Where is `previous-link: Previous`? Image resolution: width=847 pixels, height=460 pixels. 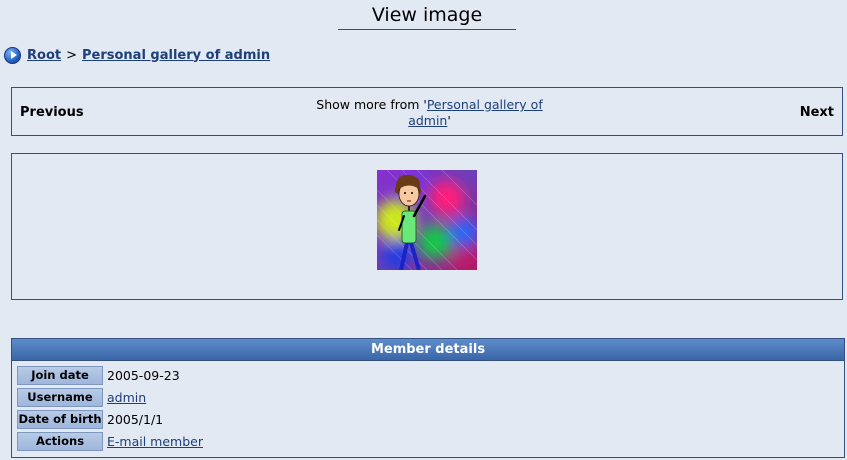 previous-link: Previous is located at coordinates (52, 112).